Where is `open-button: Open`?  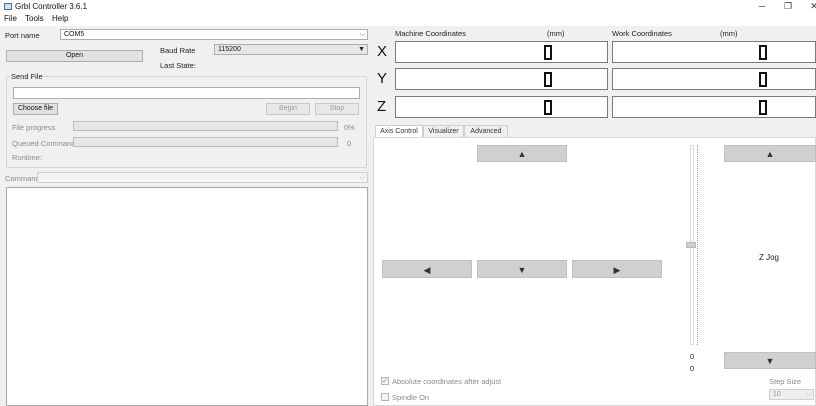 open-button: Open is located at coordinates (74, 56).